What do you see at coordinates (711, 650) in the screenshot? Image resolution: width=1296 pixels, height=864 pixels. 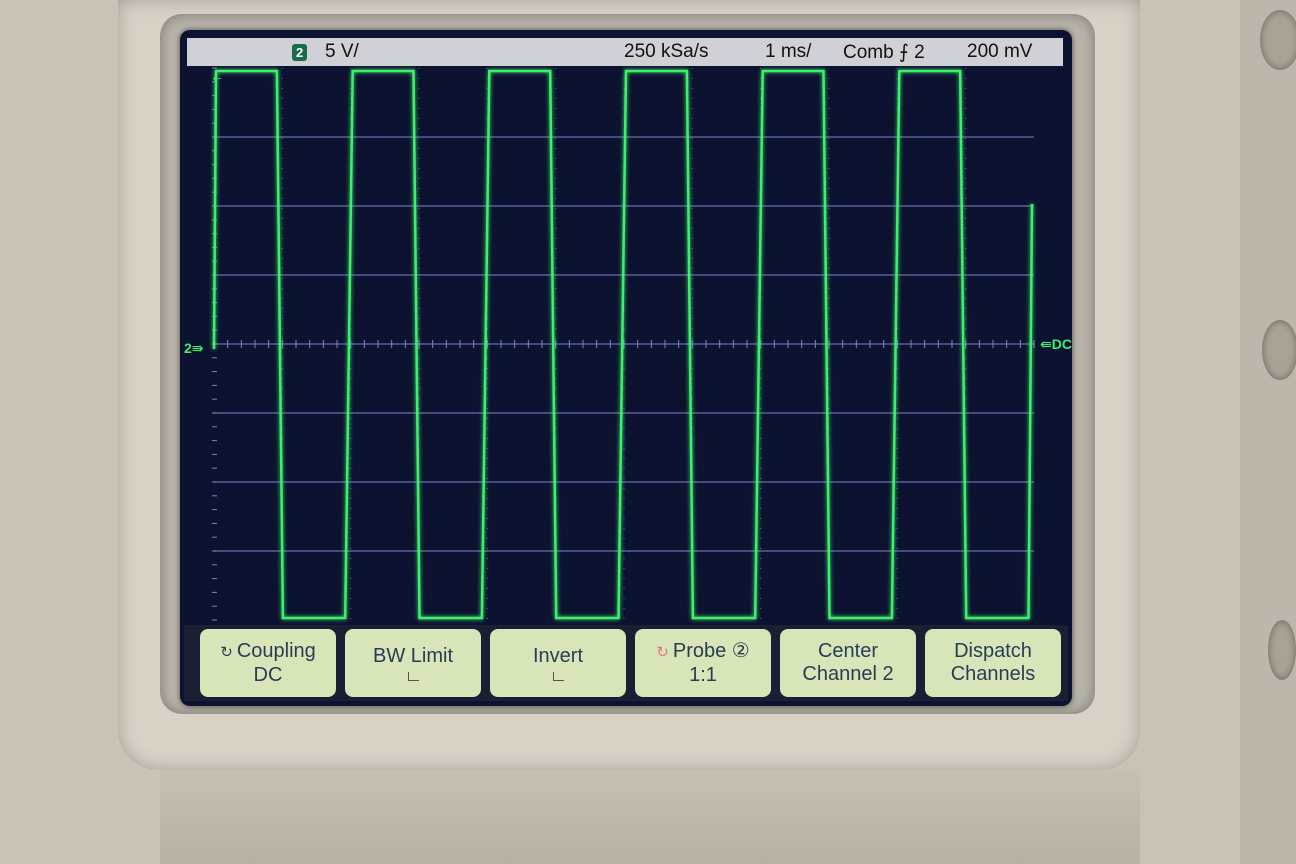 I see `softkey-label: Probe ②` at bounding box center [711, 650].